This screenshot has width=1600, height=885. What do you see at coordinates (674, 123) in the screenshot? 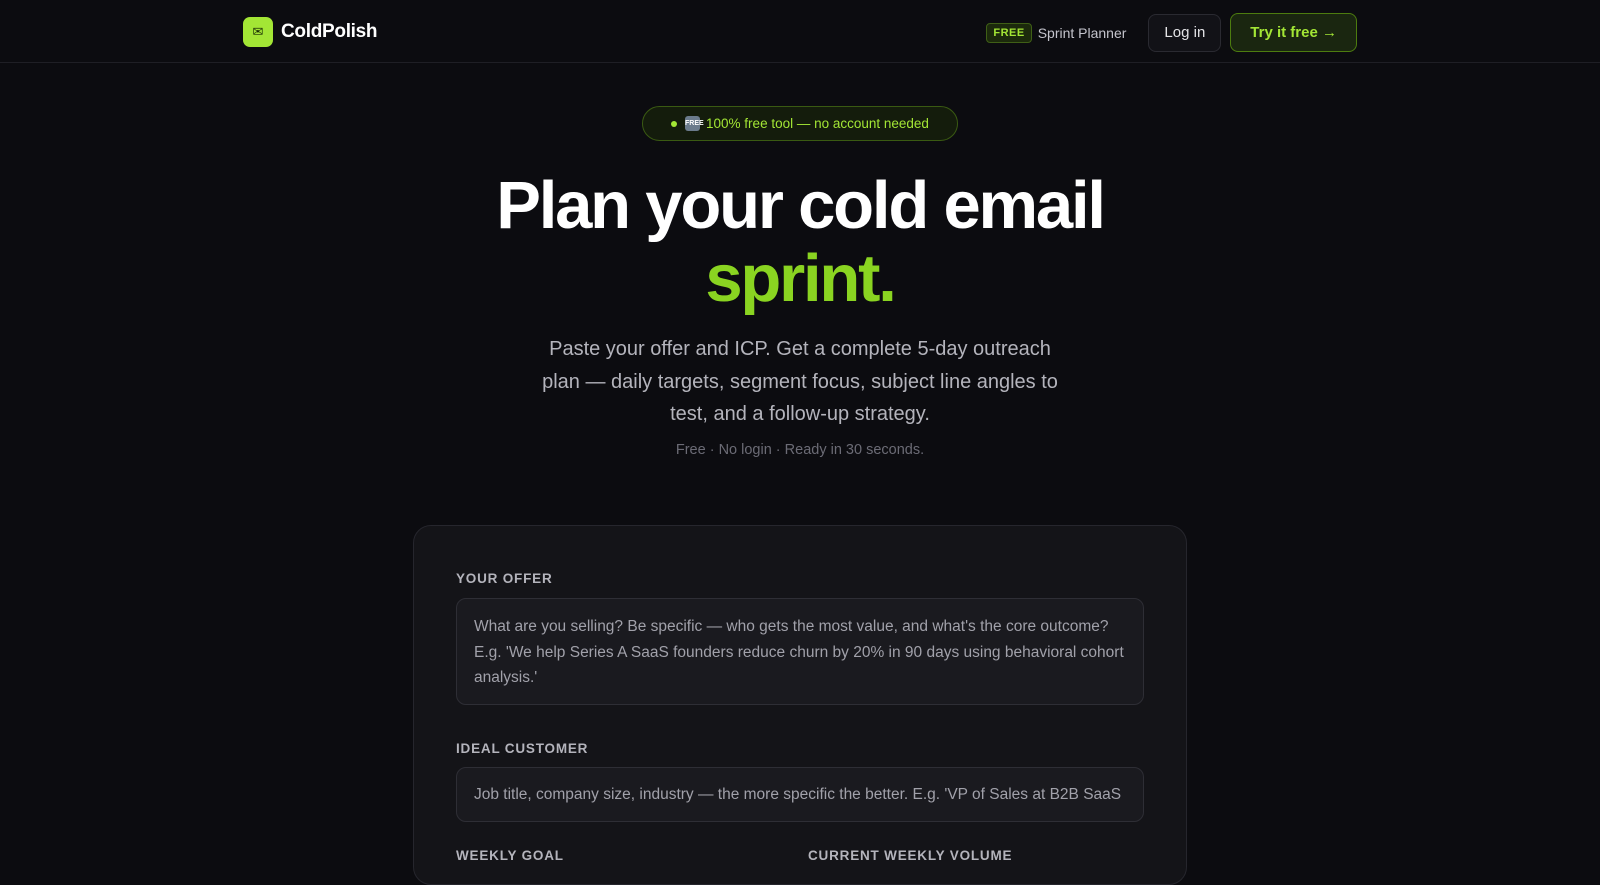
I see `status-dot-icon` at bounding box center [674, 123].